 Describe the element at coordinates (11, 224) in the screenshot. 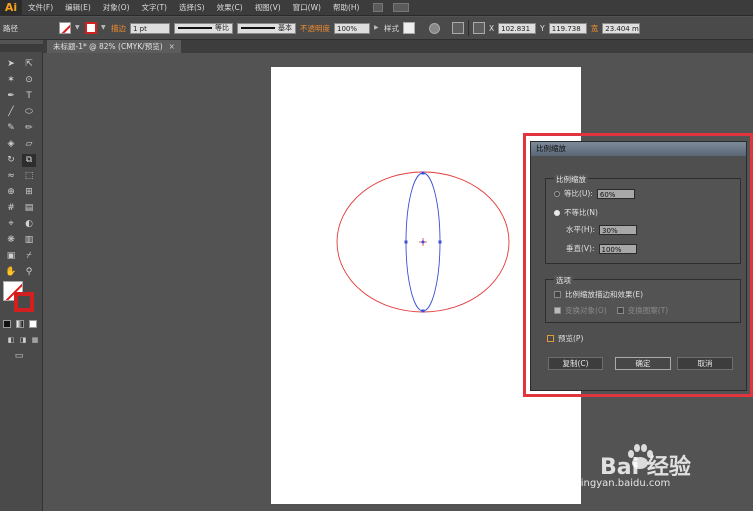

I see `eyedropper-icon: ⌖` at that location.